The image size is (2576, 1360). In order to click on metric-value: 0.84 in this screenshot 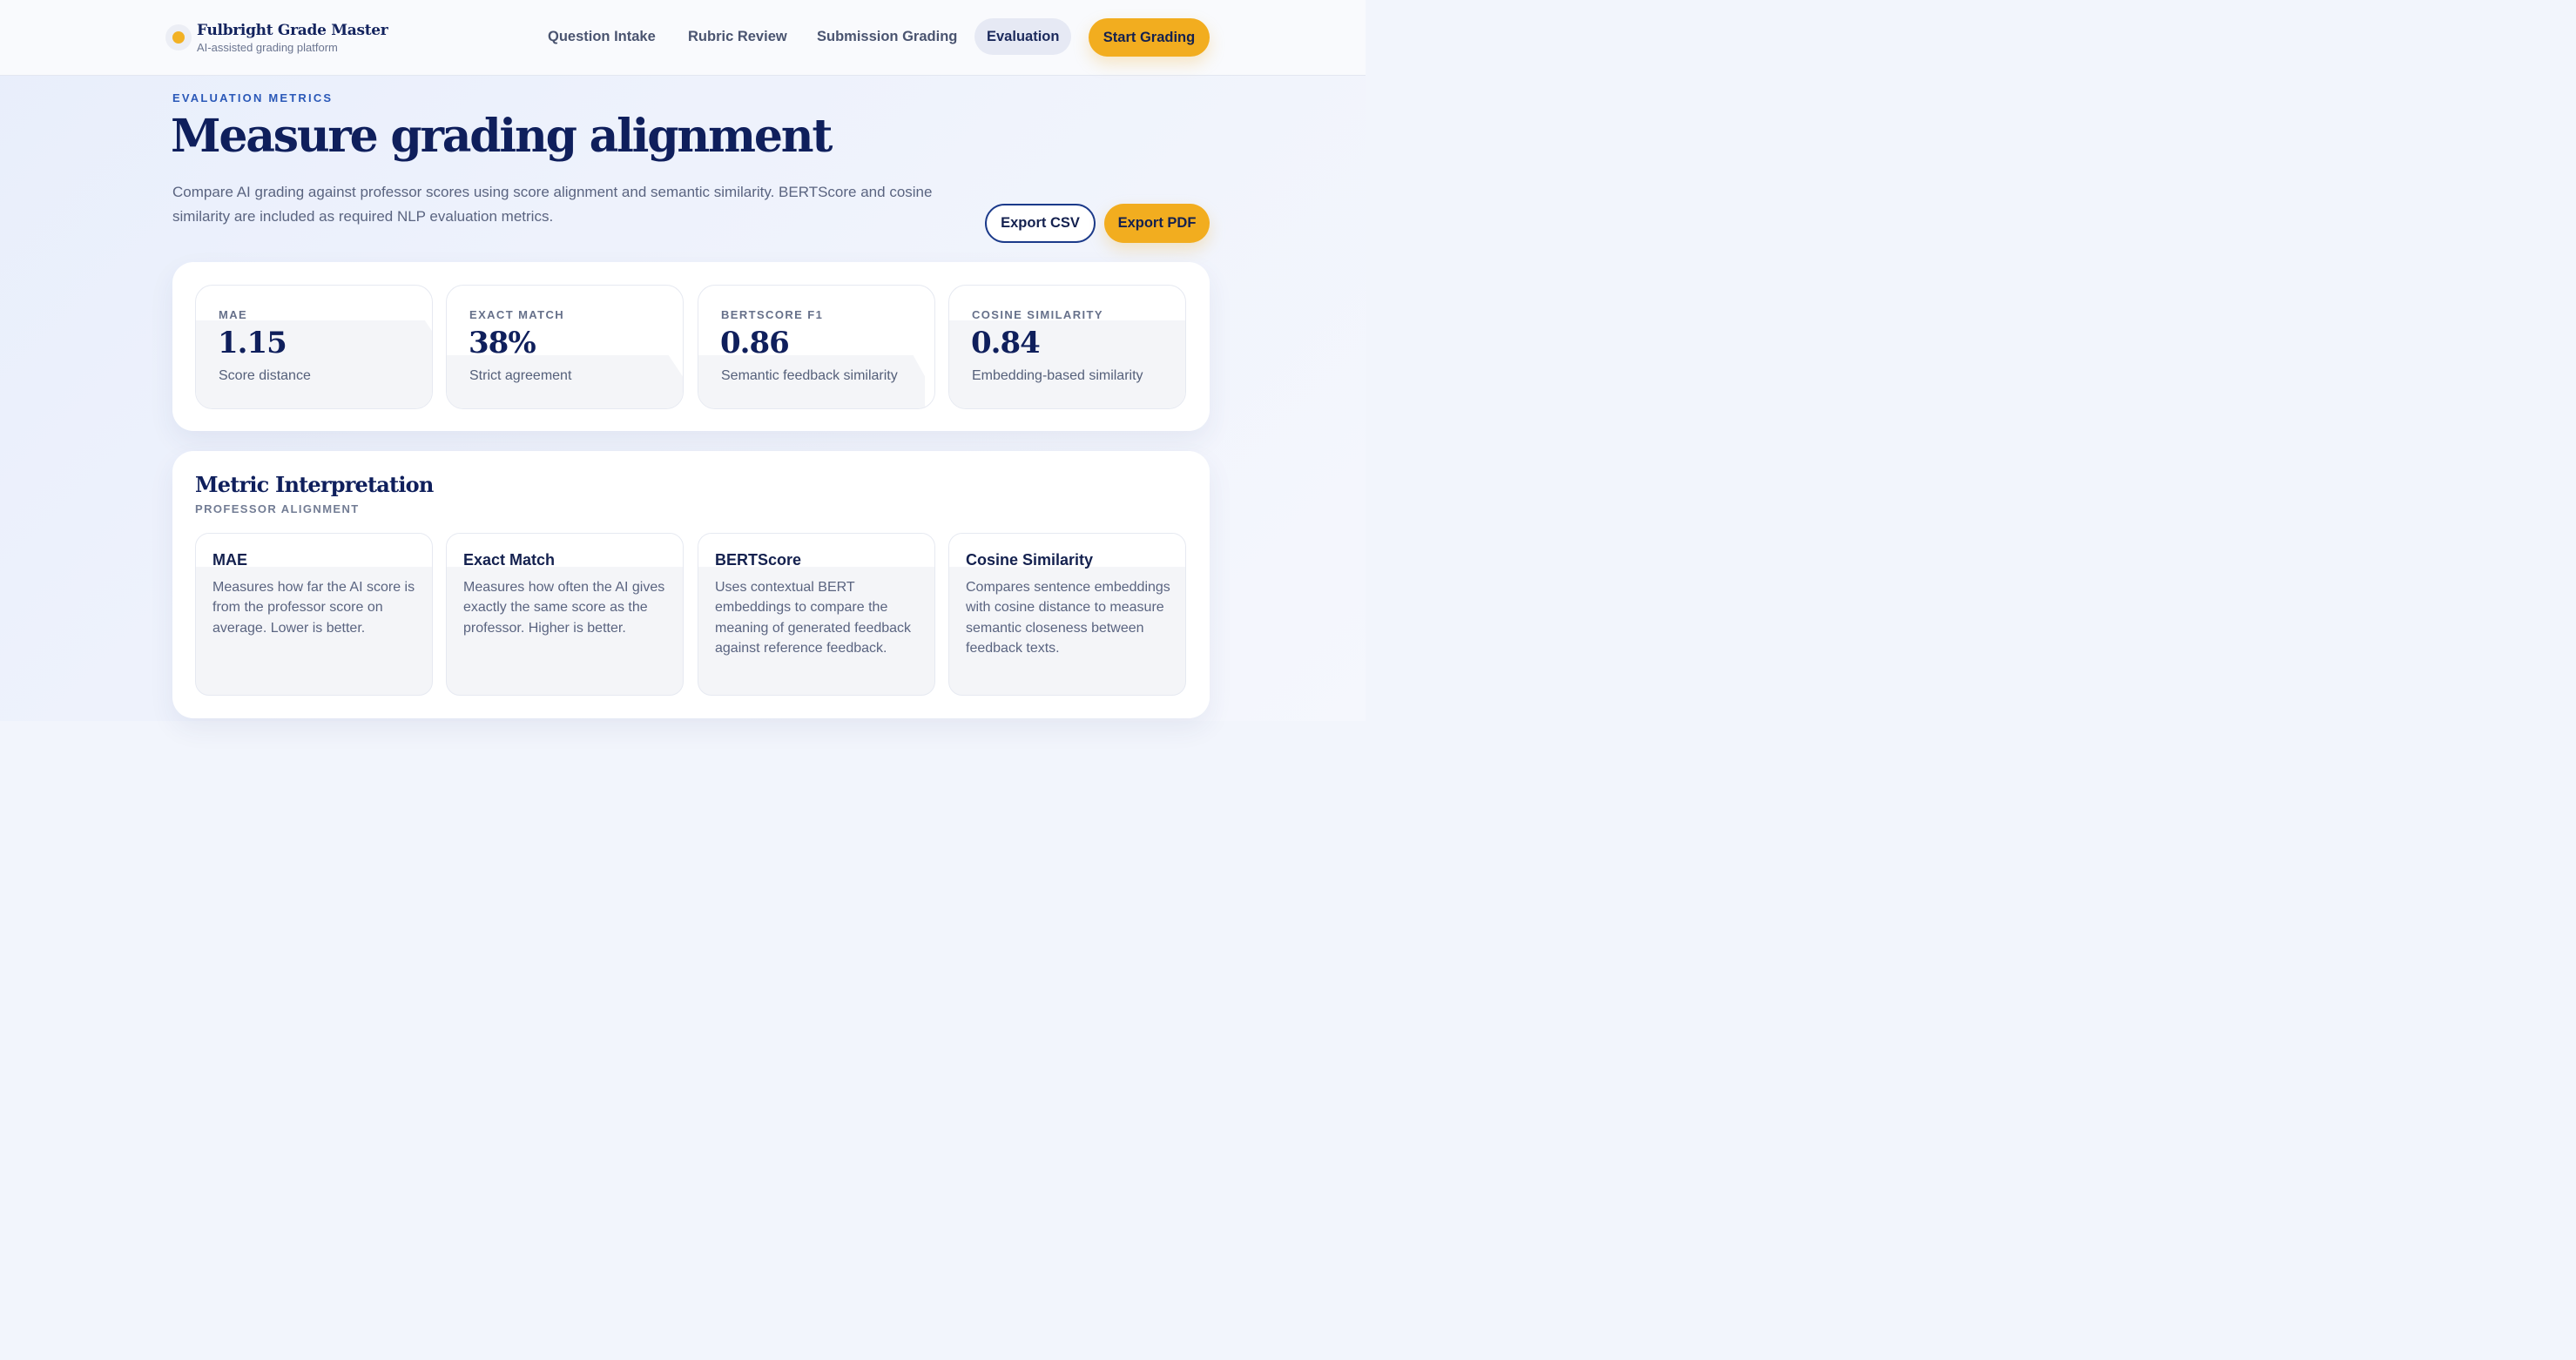, I will do `click(1006, 343)`.